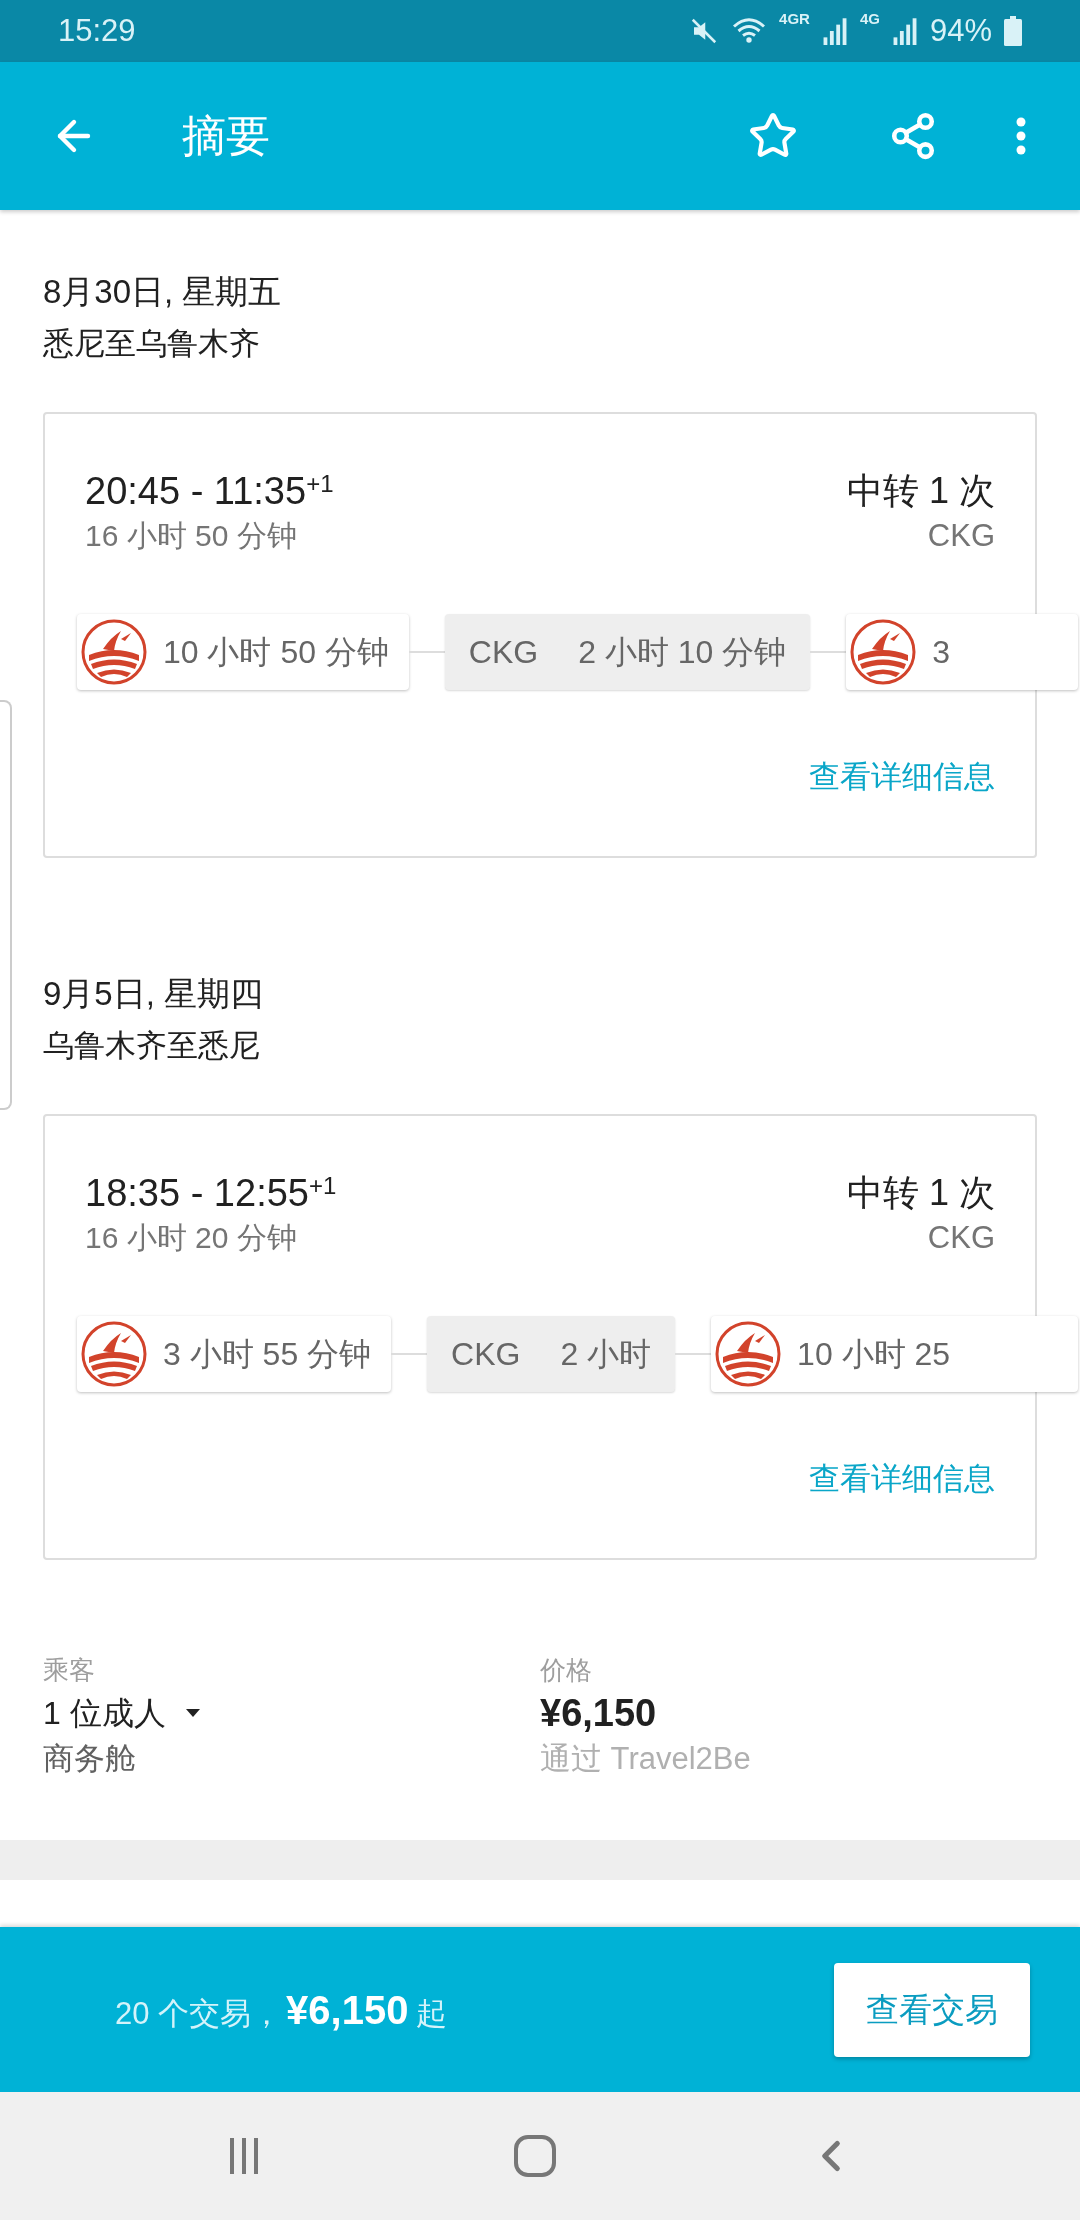 This screenshot has height=2220, width=1080. Describe the element at coordinates (749, 31) in the screenshot. I see `wifi-icon` at that location.